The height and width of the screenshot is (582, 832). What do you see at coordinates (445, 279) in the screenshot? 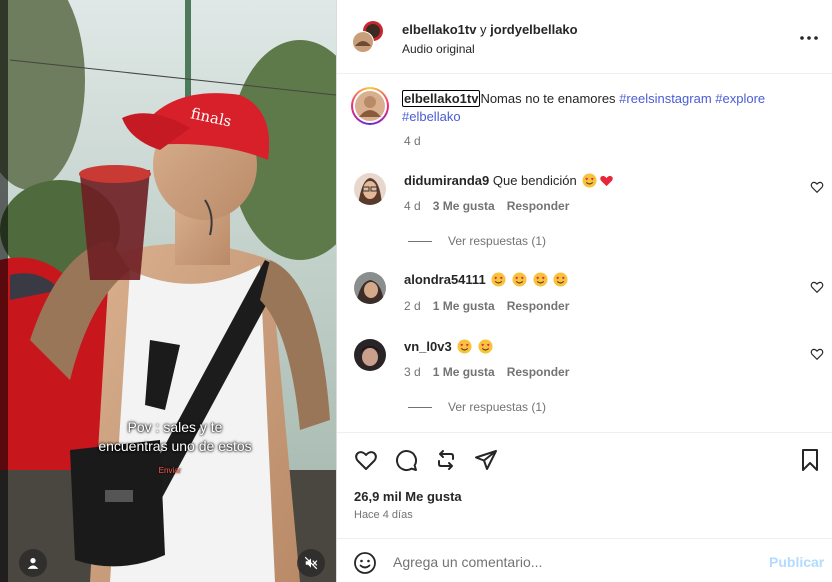
I see `comment-username: alondra54111` at bounding box center [445, 279].